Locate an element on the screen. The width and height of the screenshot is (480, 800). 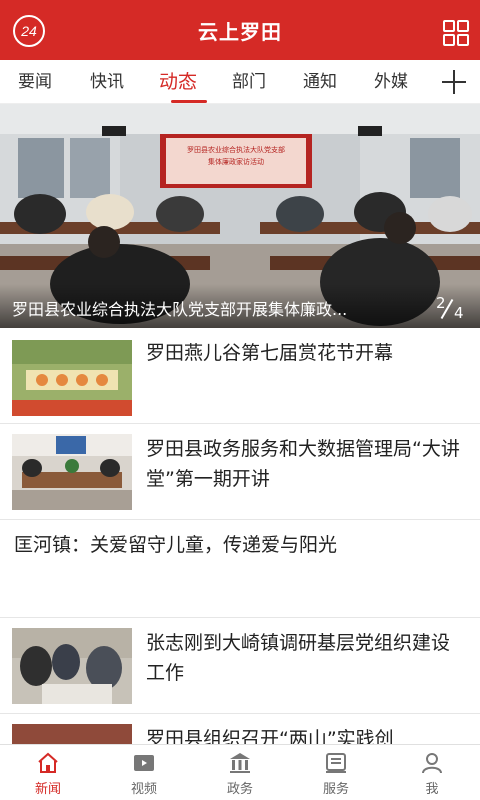
nav-label: 新闻 is located at coordinates (47, 789).